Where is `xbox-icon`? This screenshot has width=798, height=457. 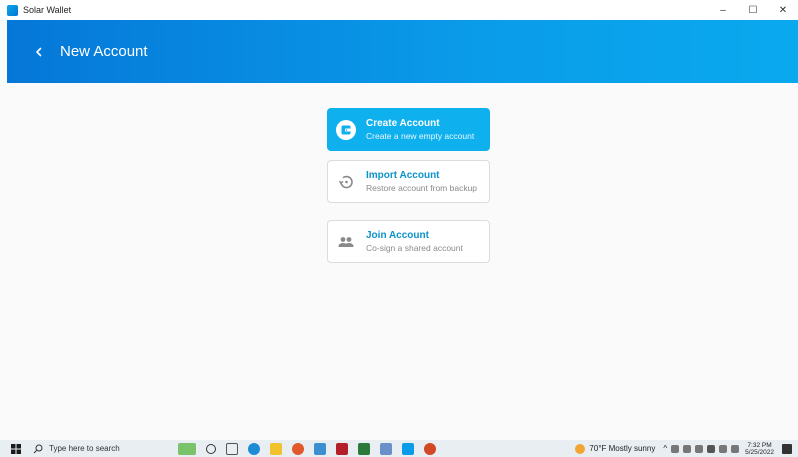
xbox-icon is located at coordinates (364, 448).